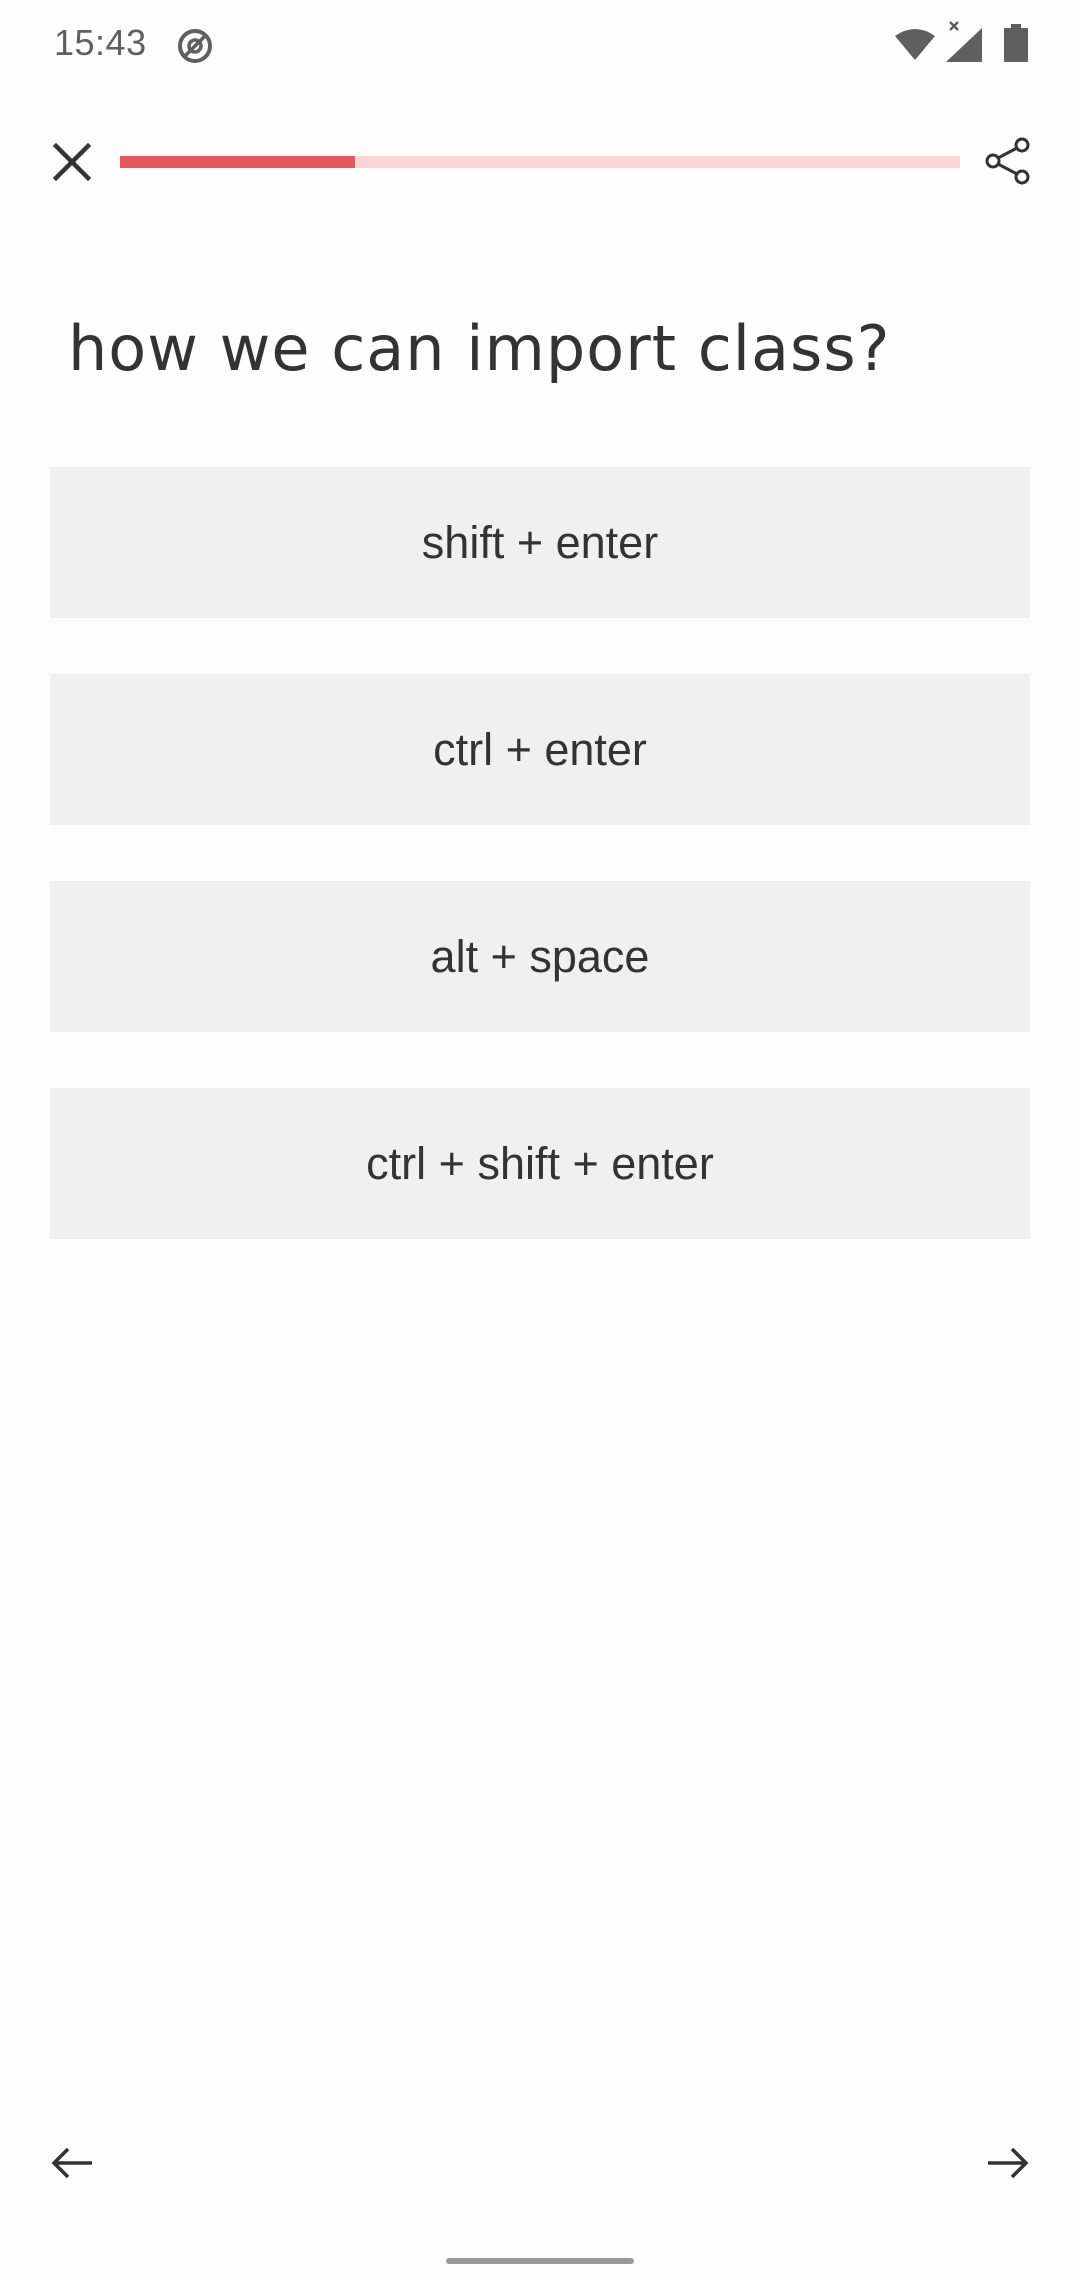  Describe the element at coordinates (1008, 161) in the screenshot. I see `share-icon` at that location.